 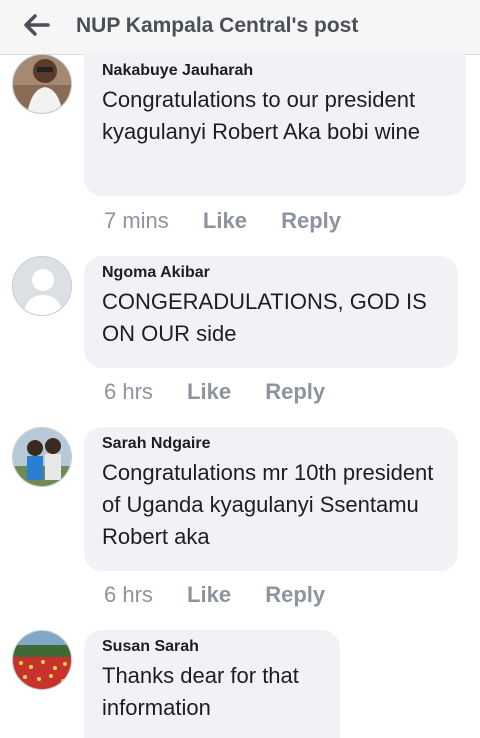 I want to click on top-bar: NUP Kampala Central's post, so click(x=240, y=27).